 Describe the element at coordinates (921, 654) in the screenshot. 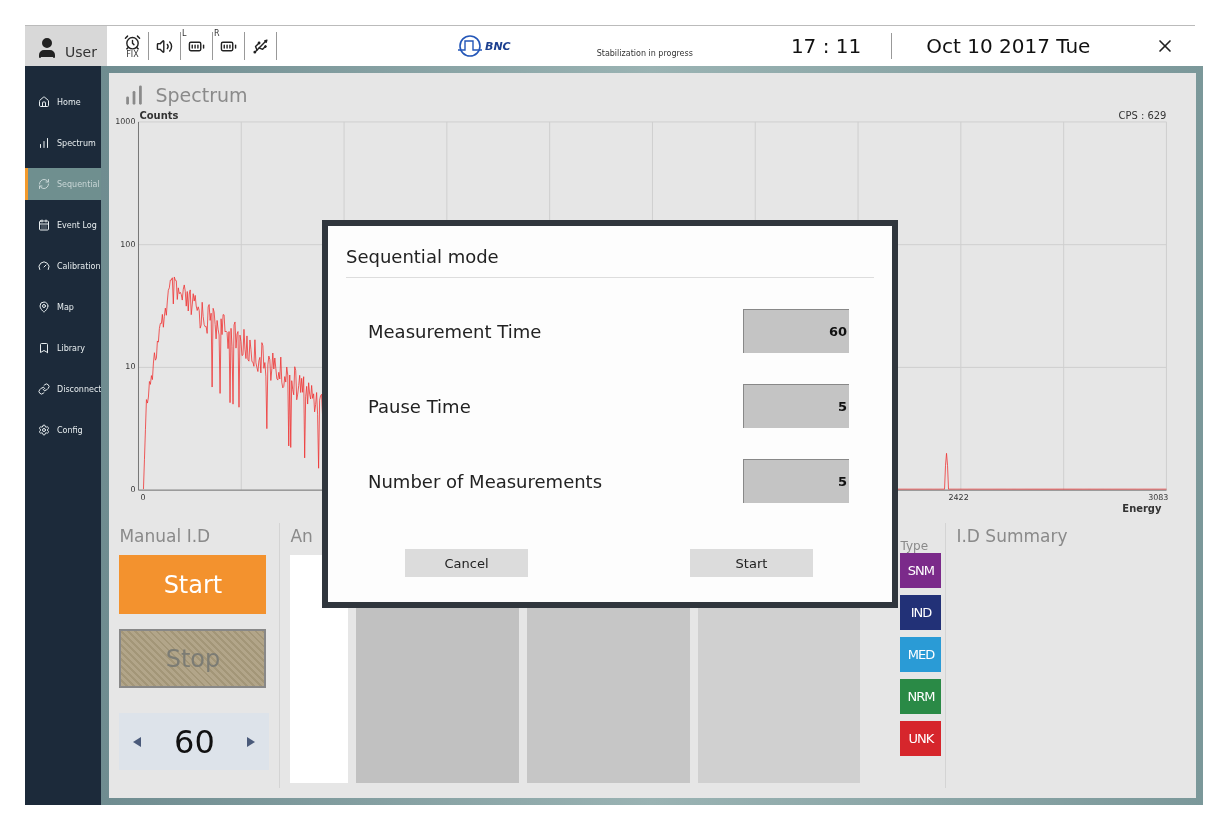

I see `type-badge: MED` at that location.